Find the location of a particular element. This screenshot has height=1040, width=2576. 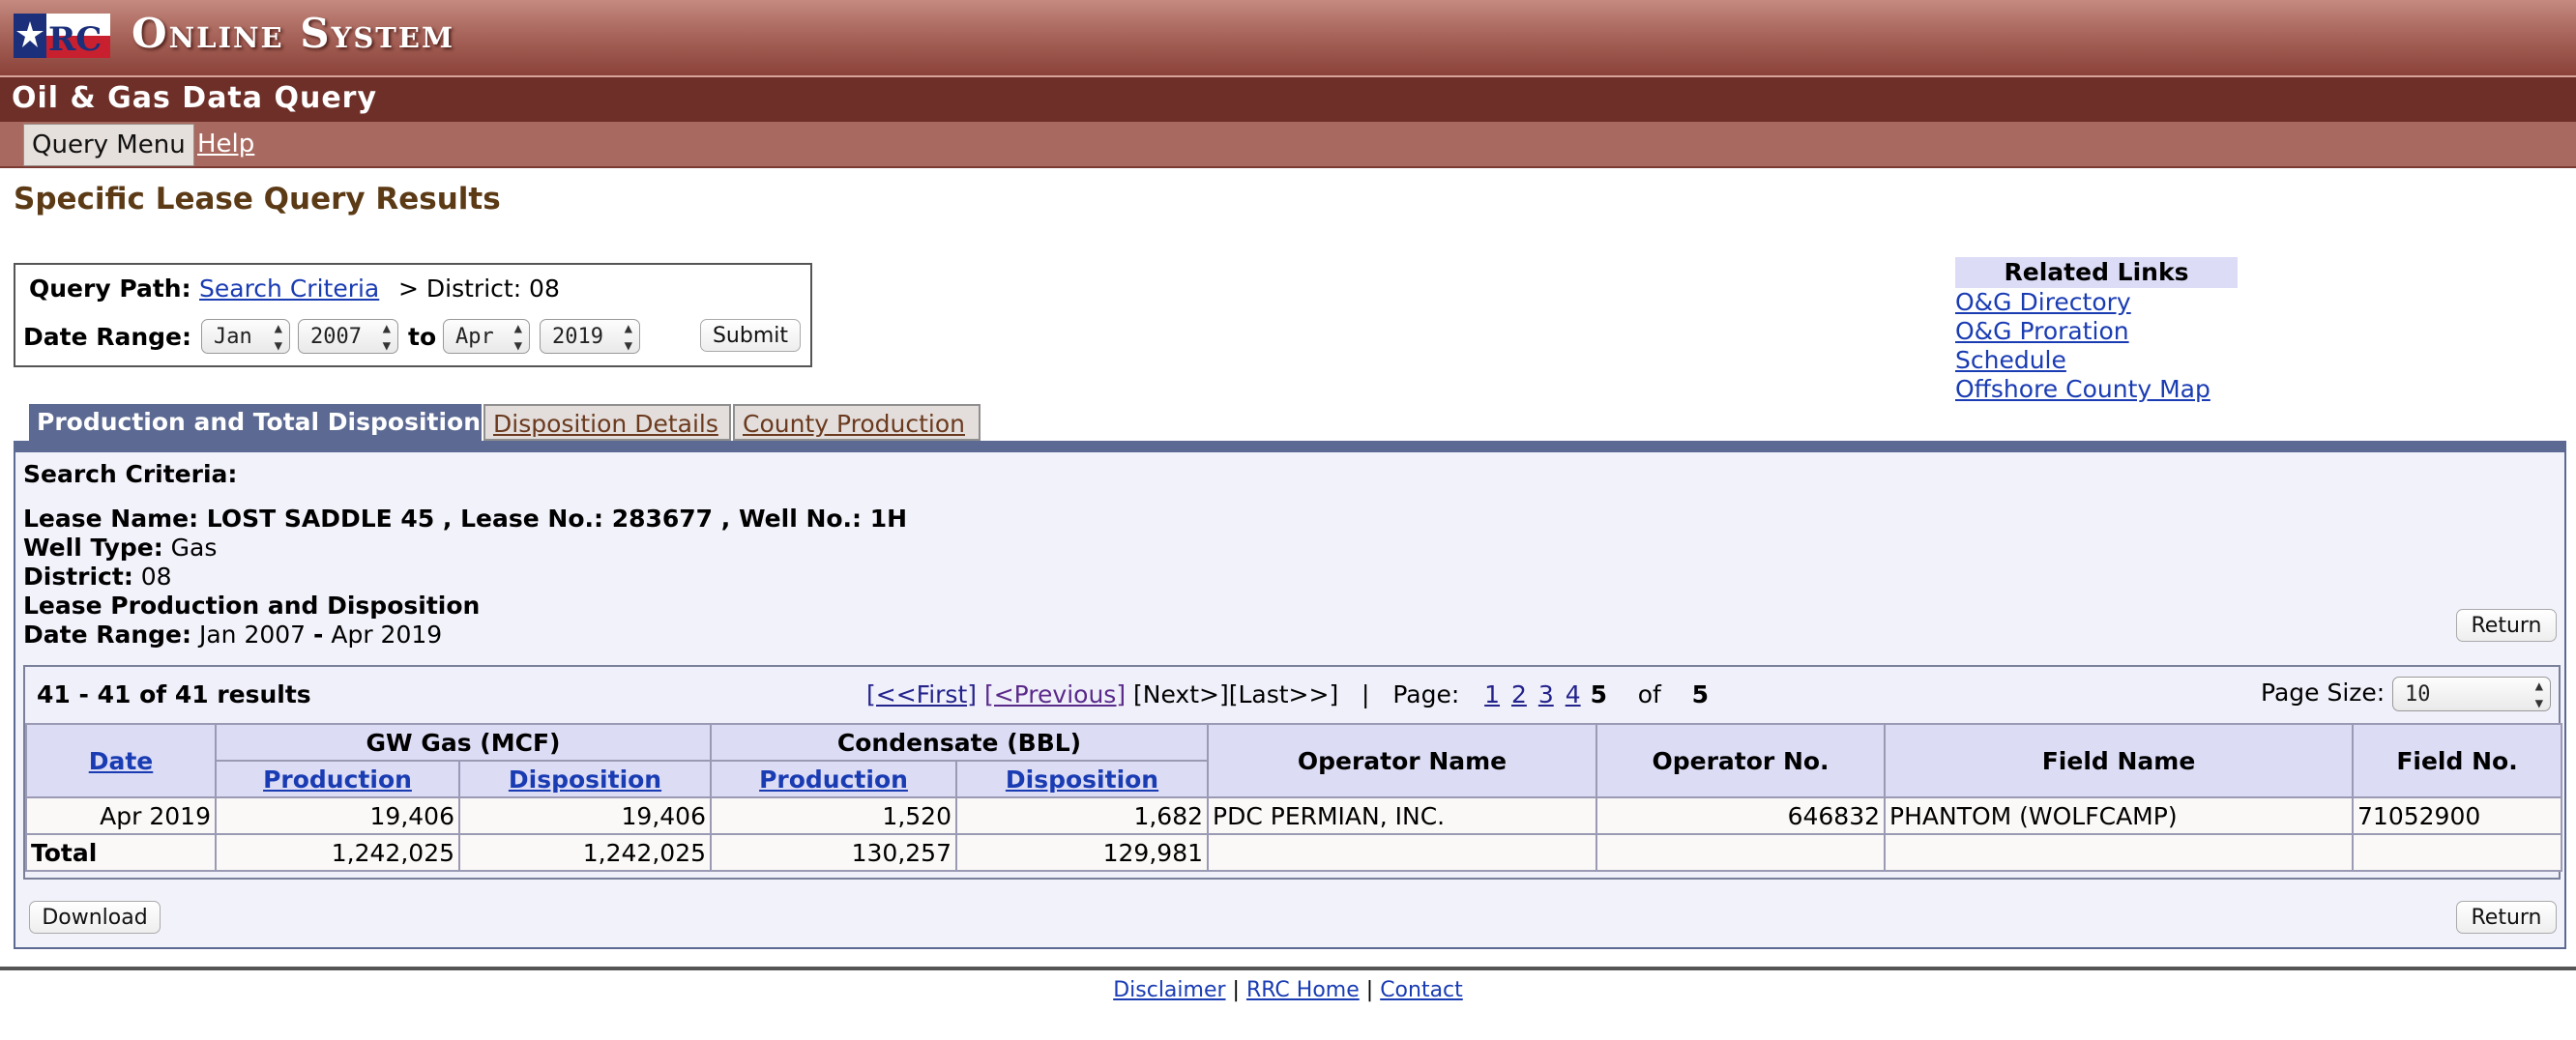

to-year-select: 2019 ▲ ▼ is located at coordinates (590, 336).